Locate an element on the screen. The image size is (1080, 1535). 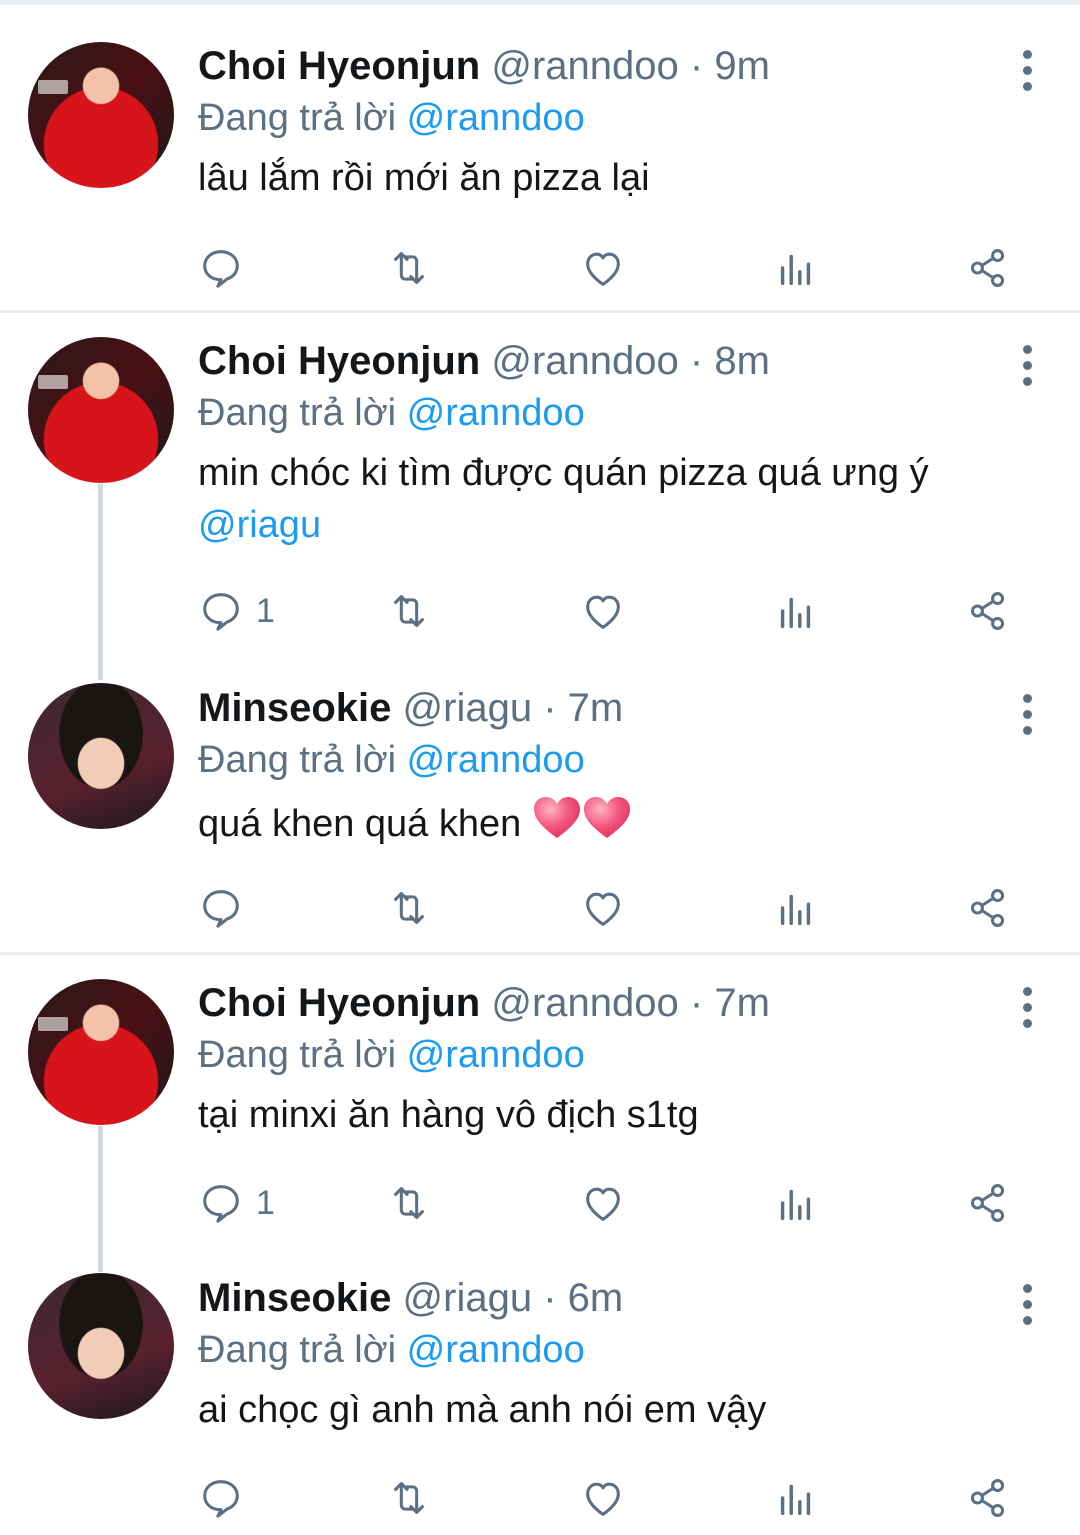
tweet-header: Choi Hyeonjun @ranndoo · 8m is located at coordinates (619, 361).